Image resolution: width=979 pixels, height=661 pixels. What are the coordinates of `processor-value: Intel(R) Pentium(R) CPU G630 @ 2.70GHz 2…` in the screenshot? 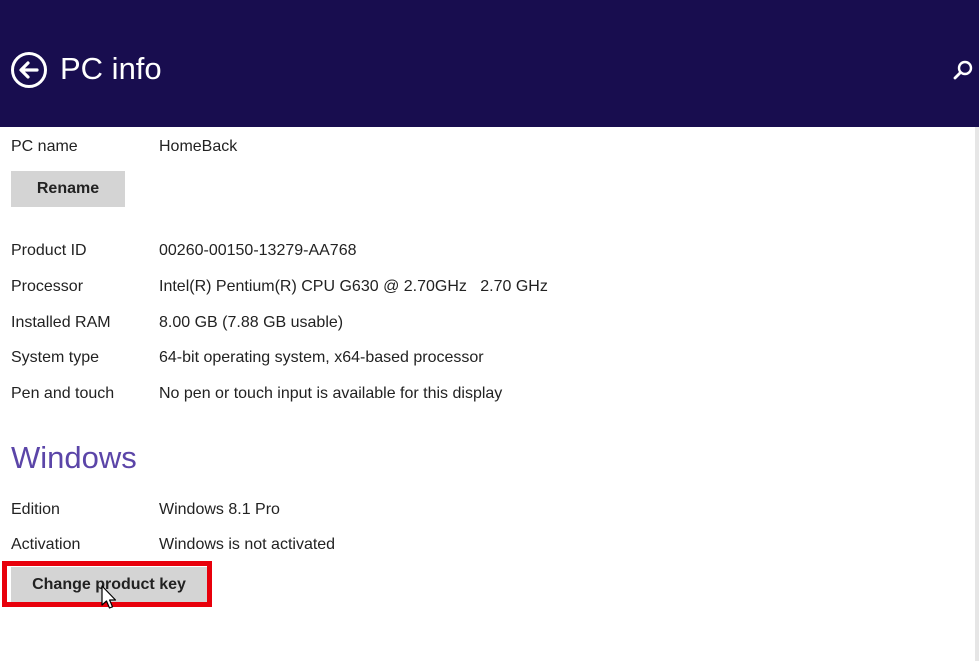 It's located at (353, 286).